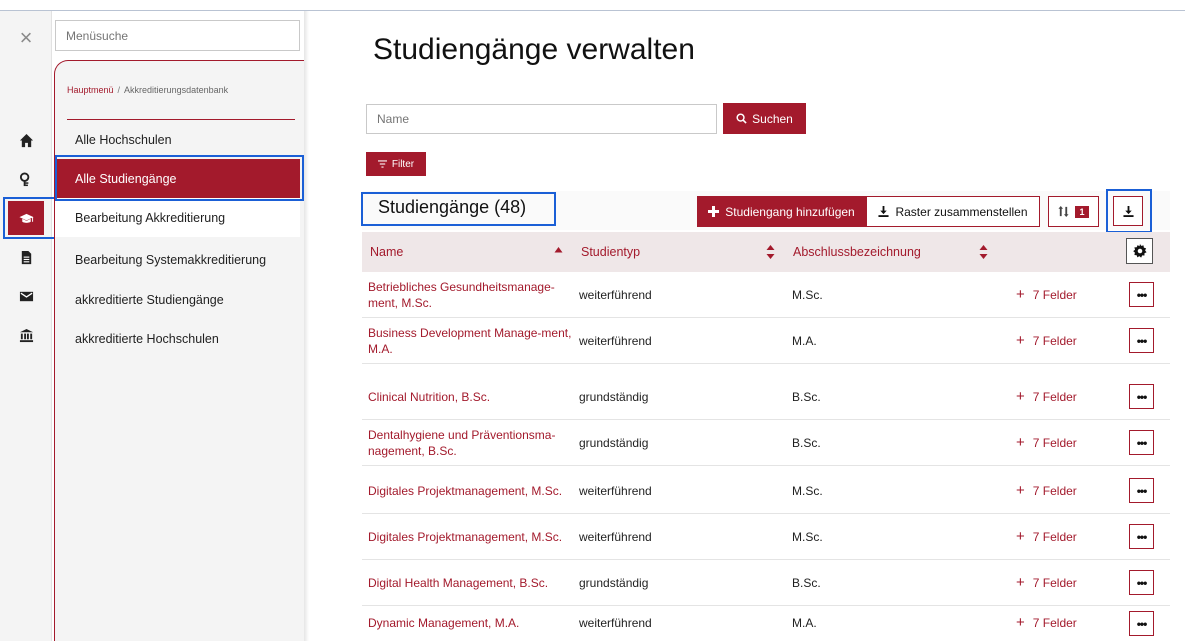  What do you see at coordinates (26, 38) in the screenshot?
I see `close-icon: ×` at bounding box center [26, 38].